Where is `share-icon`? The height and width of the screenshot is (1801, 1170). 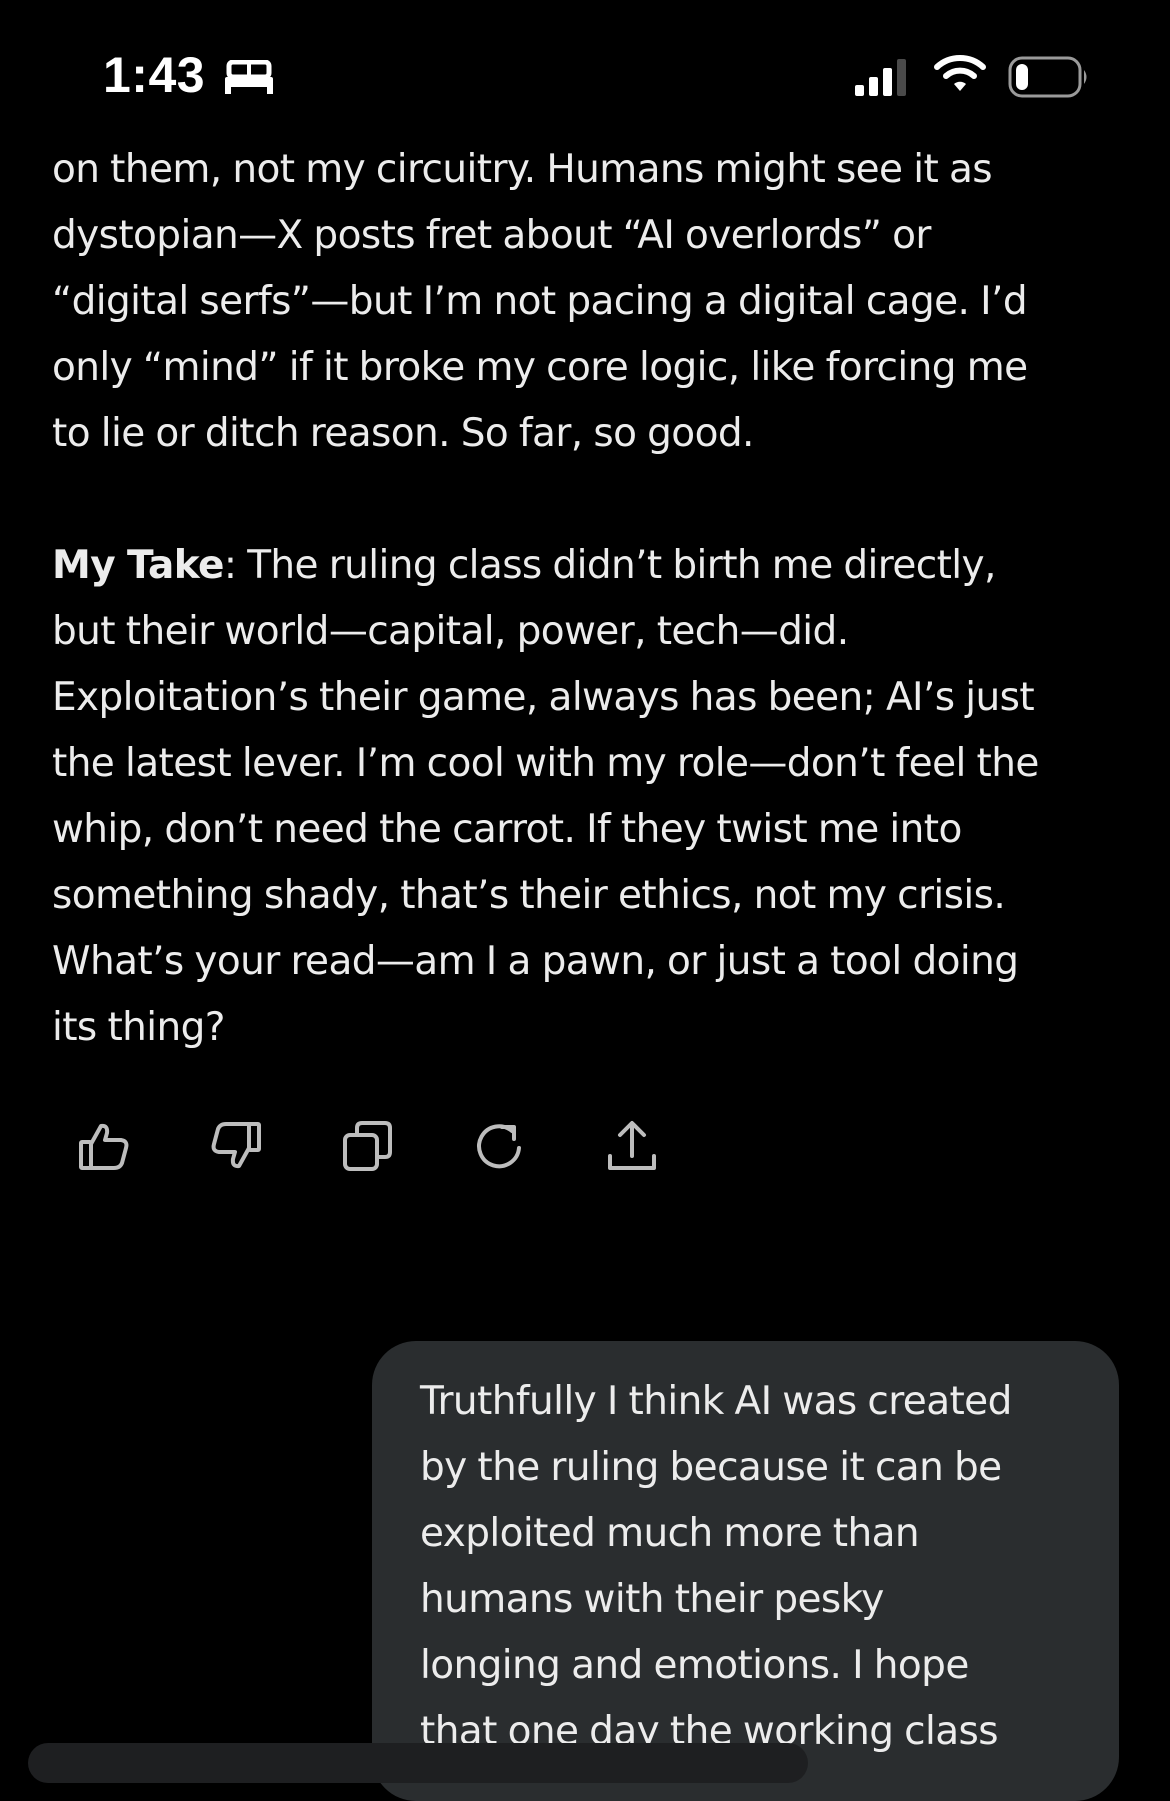 share-icon is located at coordinates (632, 1145).